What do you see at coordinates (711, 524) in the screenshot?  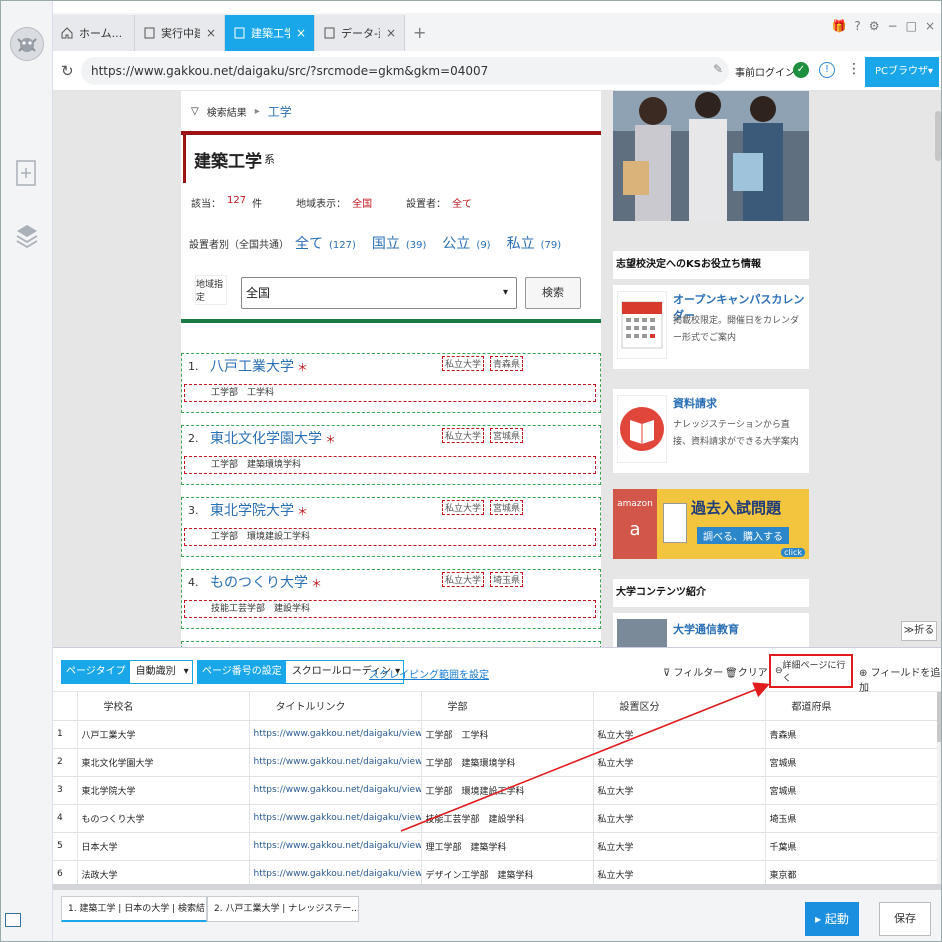 I see `amazon-past-exams-banner: amazon a 過去入試問題 調べる、購入する click` at bounding box center [711, 524].